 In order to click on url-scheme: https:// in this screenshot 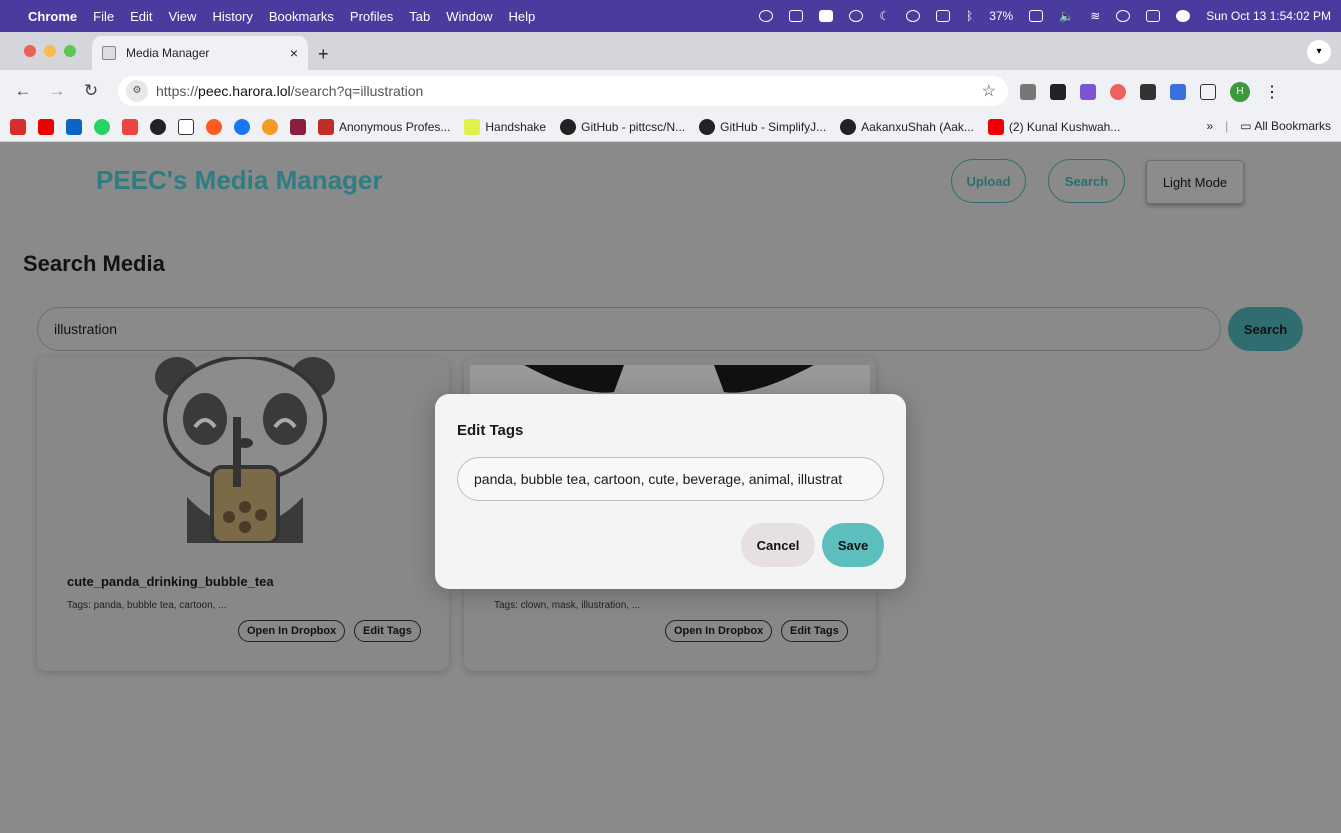, I will do `click(177, 91)`.